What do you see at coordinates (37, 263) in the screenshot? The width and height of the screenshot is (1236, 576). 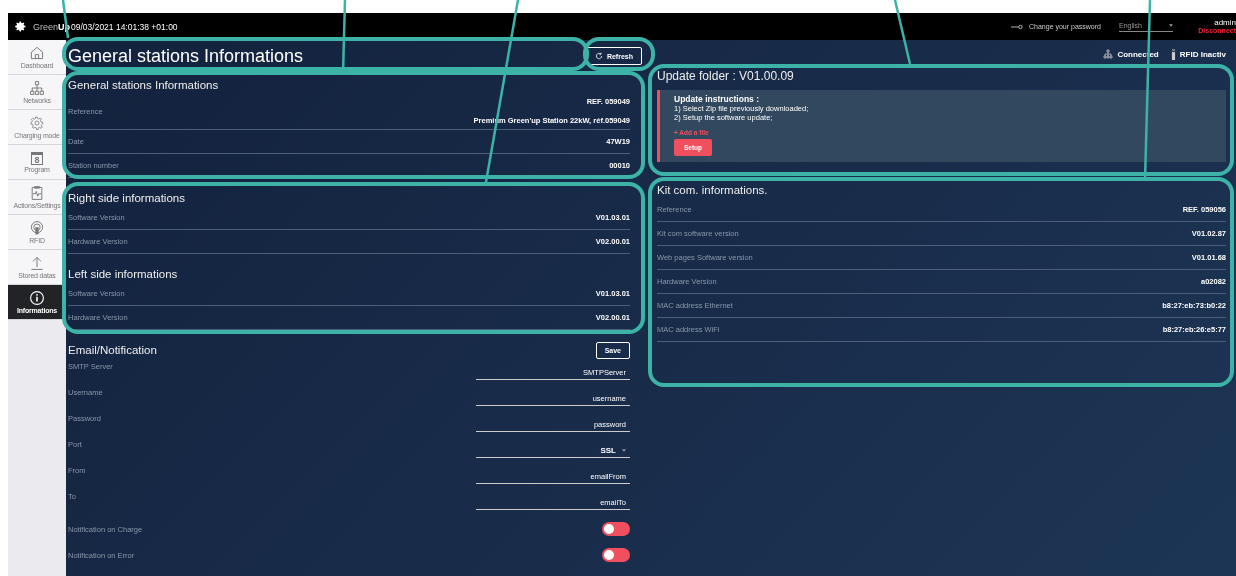 I see `upload-icon` at bounding box center [37, 263].